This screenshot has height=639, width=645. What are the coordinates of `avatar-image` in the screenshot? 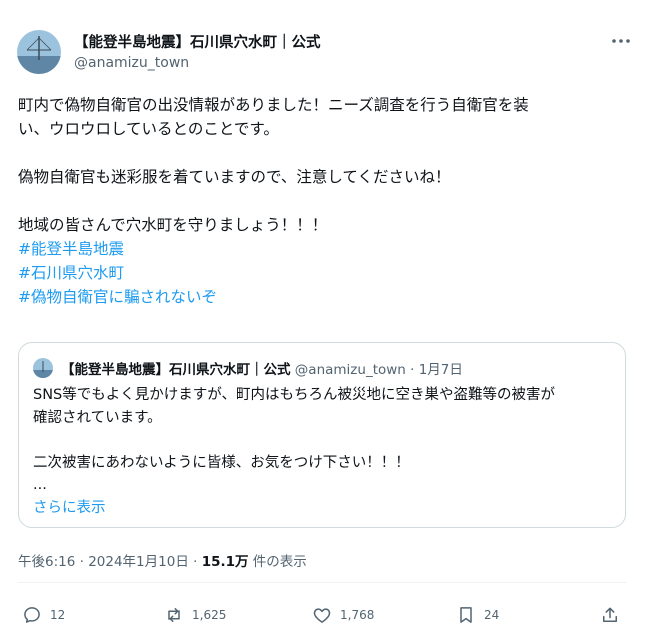 It's located at (39, 52).